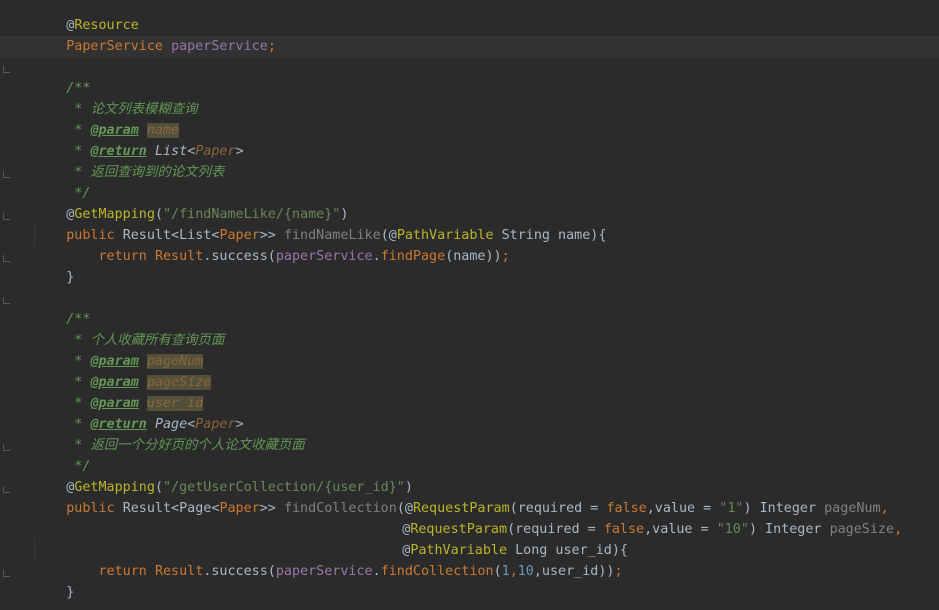  Describe the element at coordinates (138, 412) in the screenshot. I see `code-line-20: * @return Page<Paper>` at that location.